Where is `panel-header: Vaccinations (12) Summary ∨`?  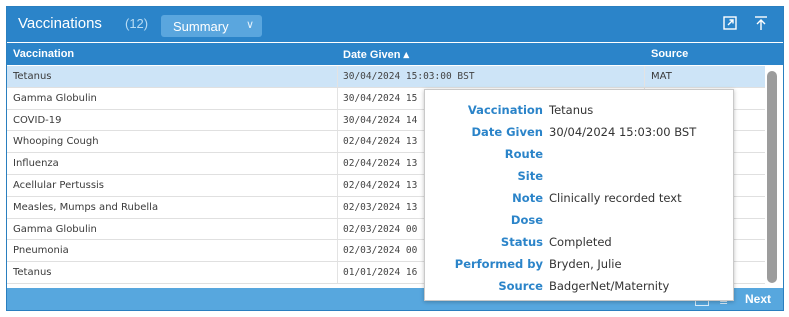 panel-header: Vaccinations (12) Summary ∨ is located at coordinates (395, 24).